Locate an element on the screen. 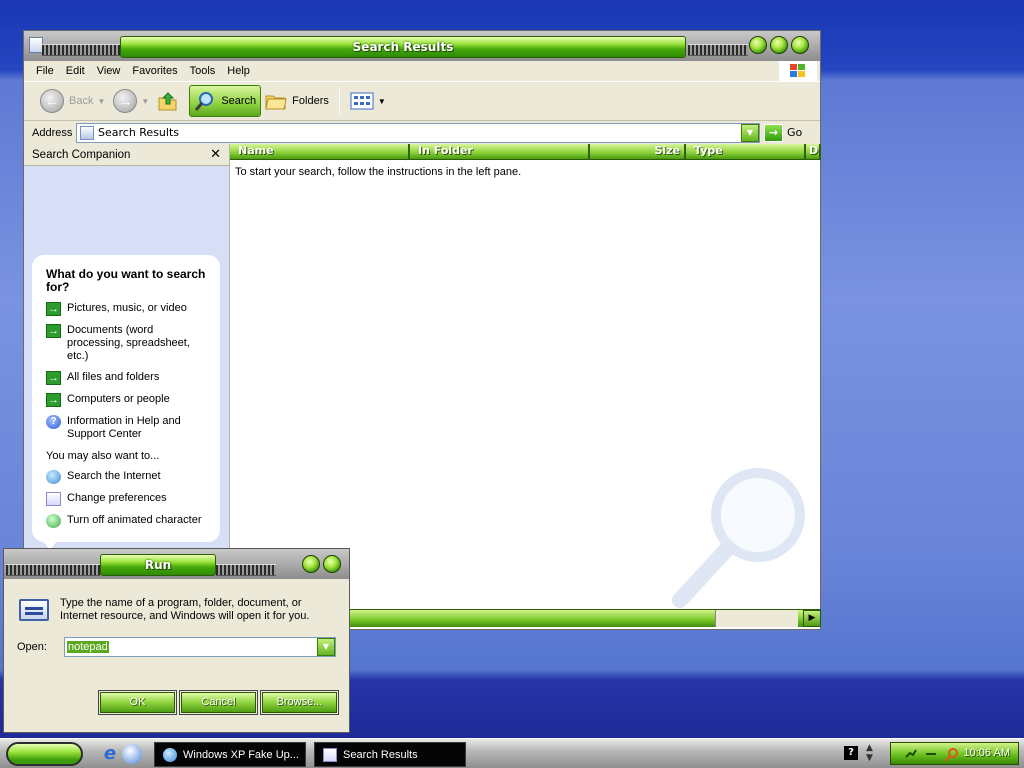  tray-expand-icon: ▲ ▼ is located at coordinates (869, 753).